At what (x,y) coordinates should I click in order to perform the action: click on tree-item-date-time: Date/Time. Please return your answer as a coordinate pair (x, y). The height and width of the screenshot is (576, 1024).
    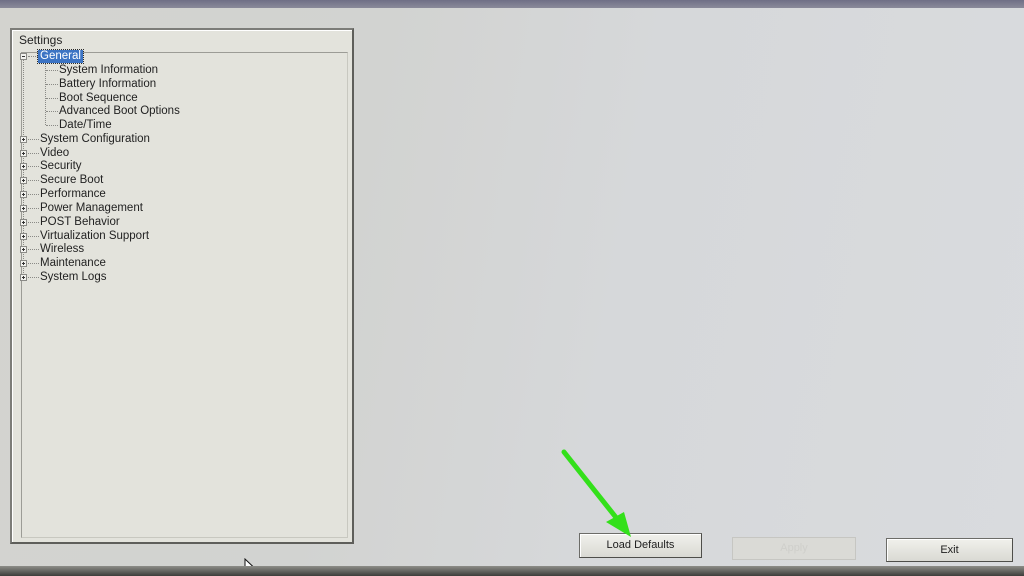
    Looking at the image, I should click on (85, 125).